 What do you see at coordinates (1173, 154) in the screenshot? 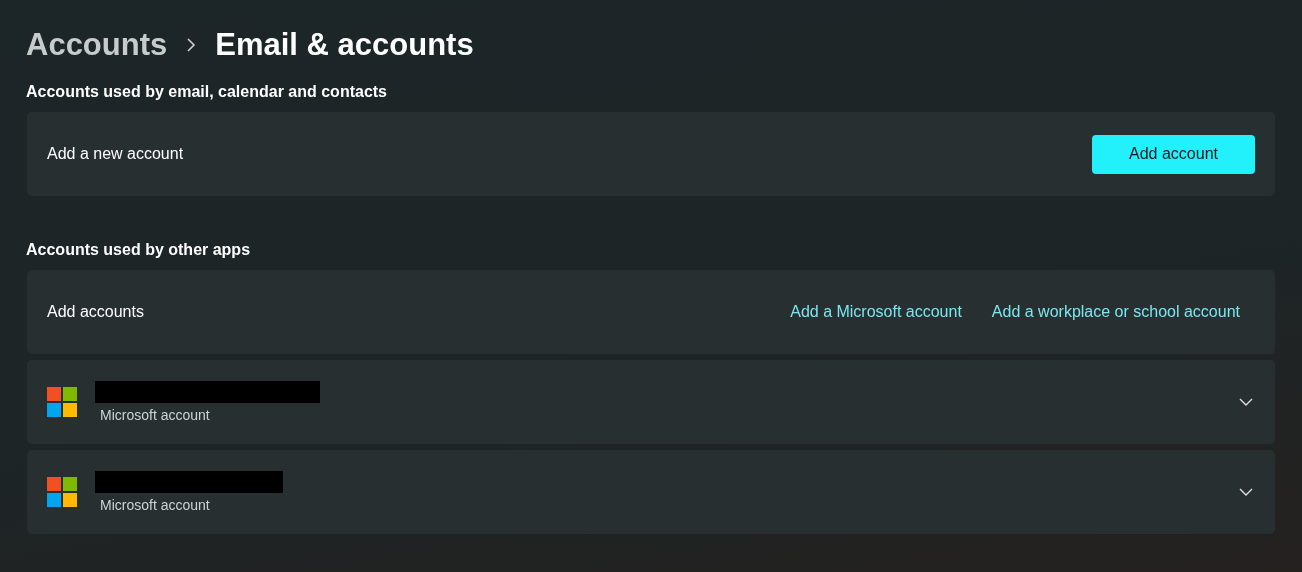
I see `add-account-button: Add account` at bounding box center [1173, 154].